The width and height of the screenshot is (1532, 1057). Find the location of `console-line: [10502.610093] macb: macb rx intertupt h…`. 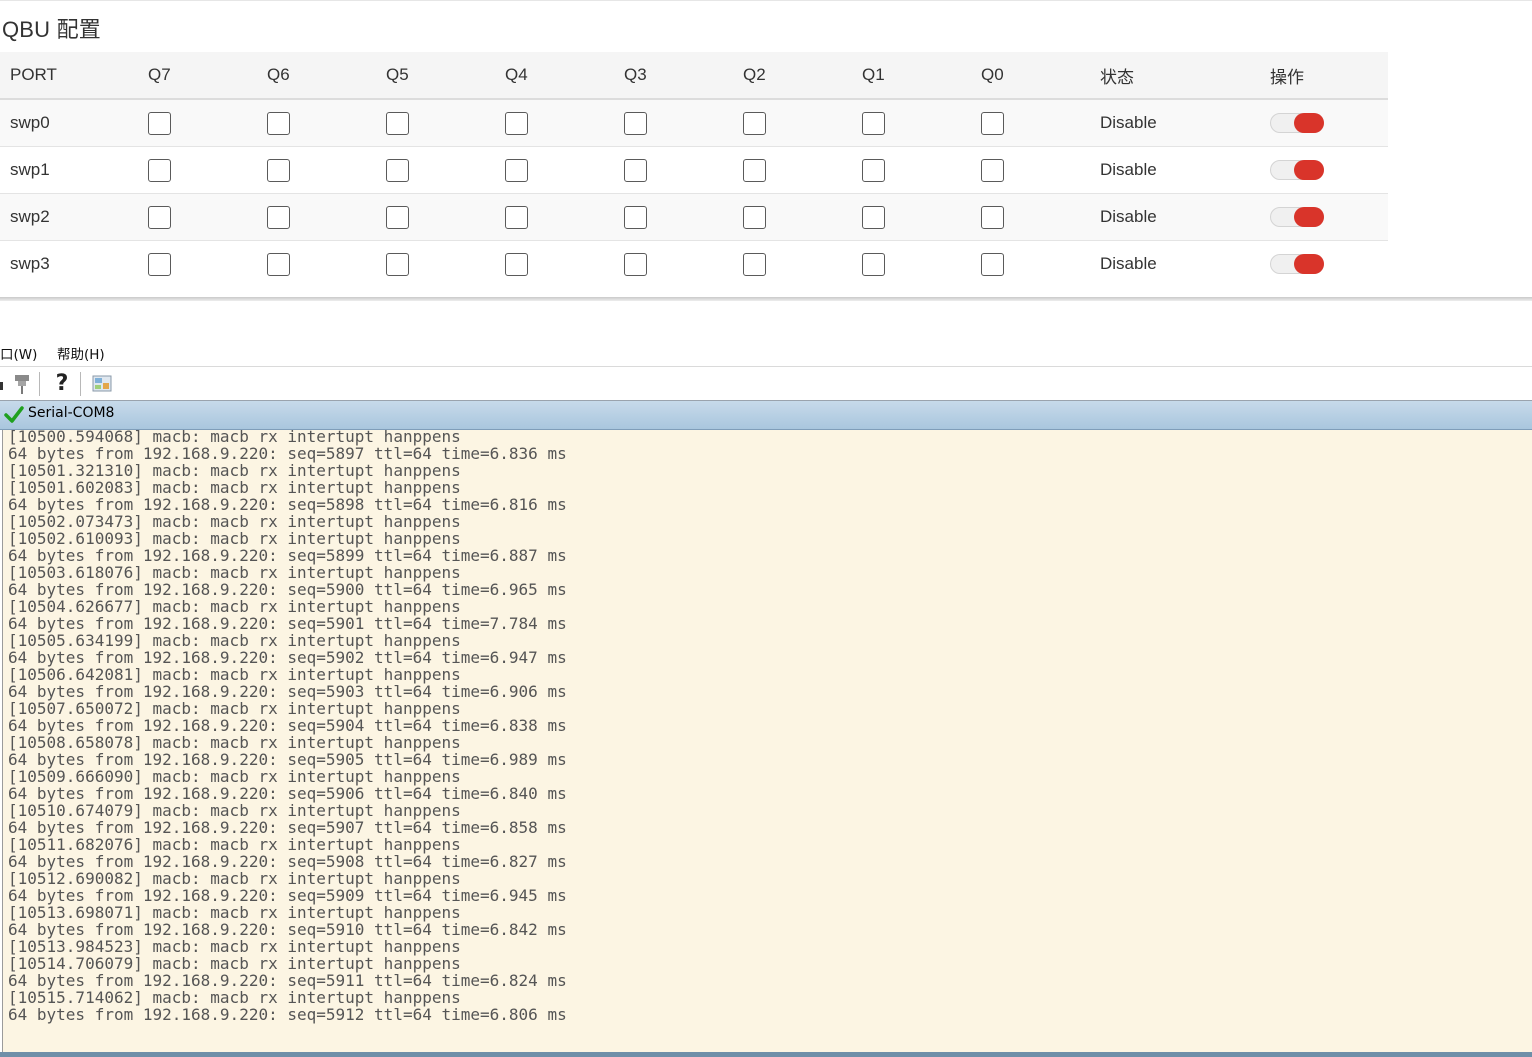

console-line: [10502.610093] macb: macb rx intertupt h… is located at coordinates (234, 538).